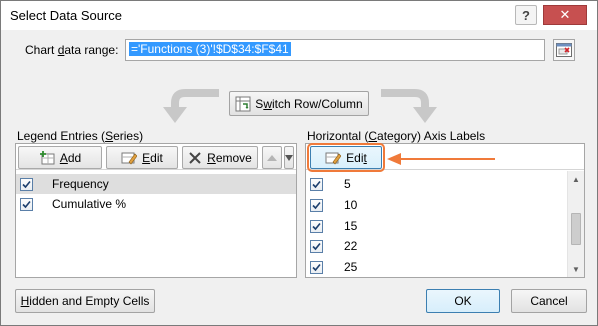 The width and height of the screenshot is (598, 326). I want to click on callout-arrow-icon, so click(441, 159).